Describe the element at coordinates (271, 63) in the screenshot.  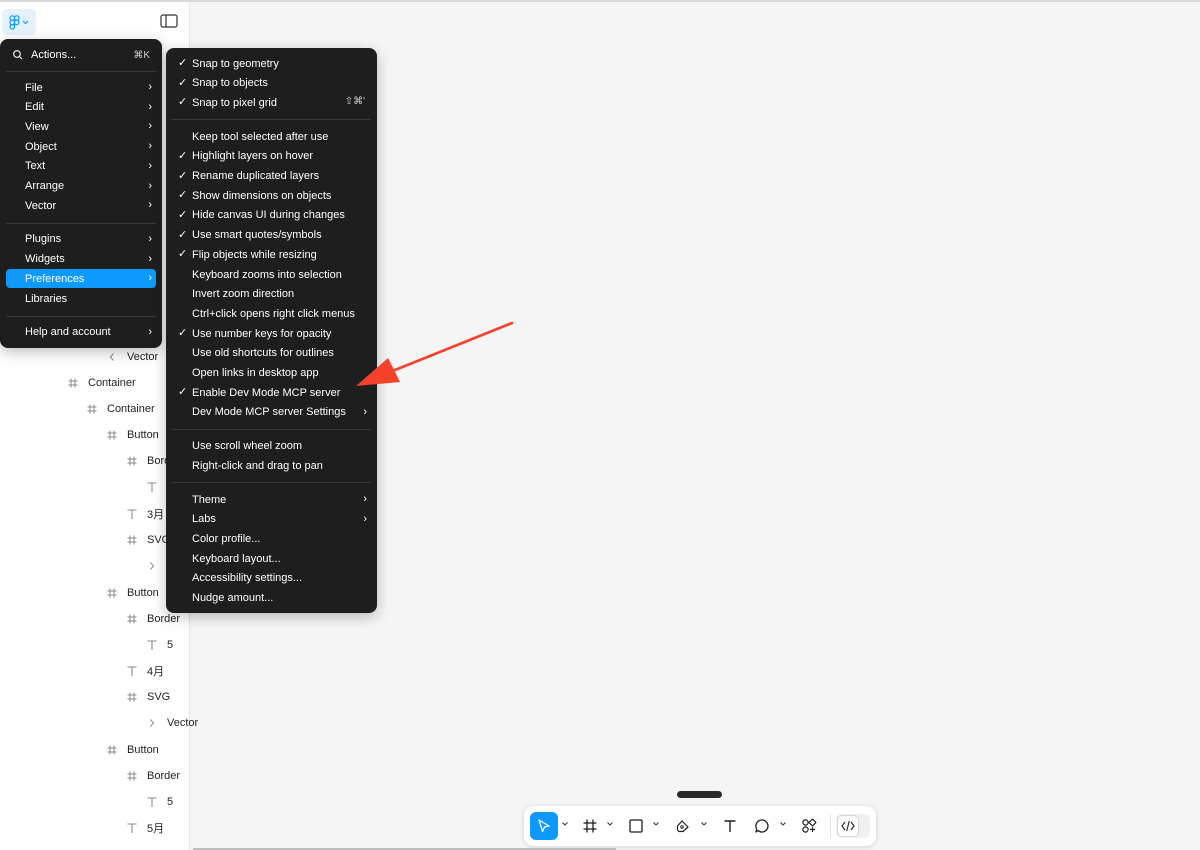
I see `pref-item-snap-to-geometry: ✓ Snap to geometry` at that location.